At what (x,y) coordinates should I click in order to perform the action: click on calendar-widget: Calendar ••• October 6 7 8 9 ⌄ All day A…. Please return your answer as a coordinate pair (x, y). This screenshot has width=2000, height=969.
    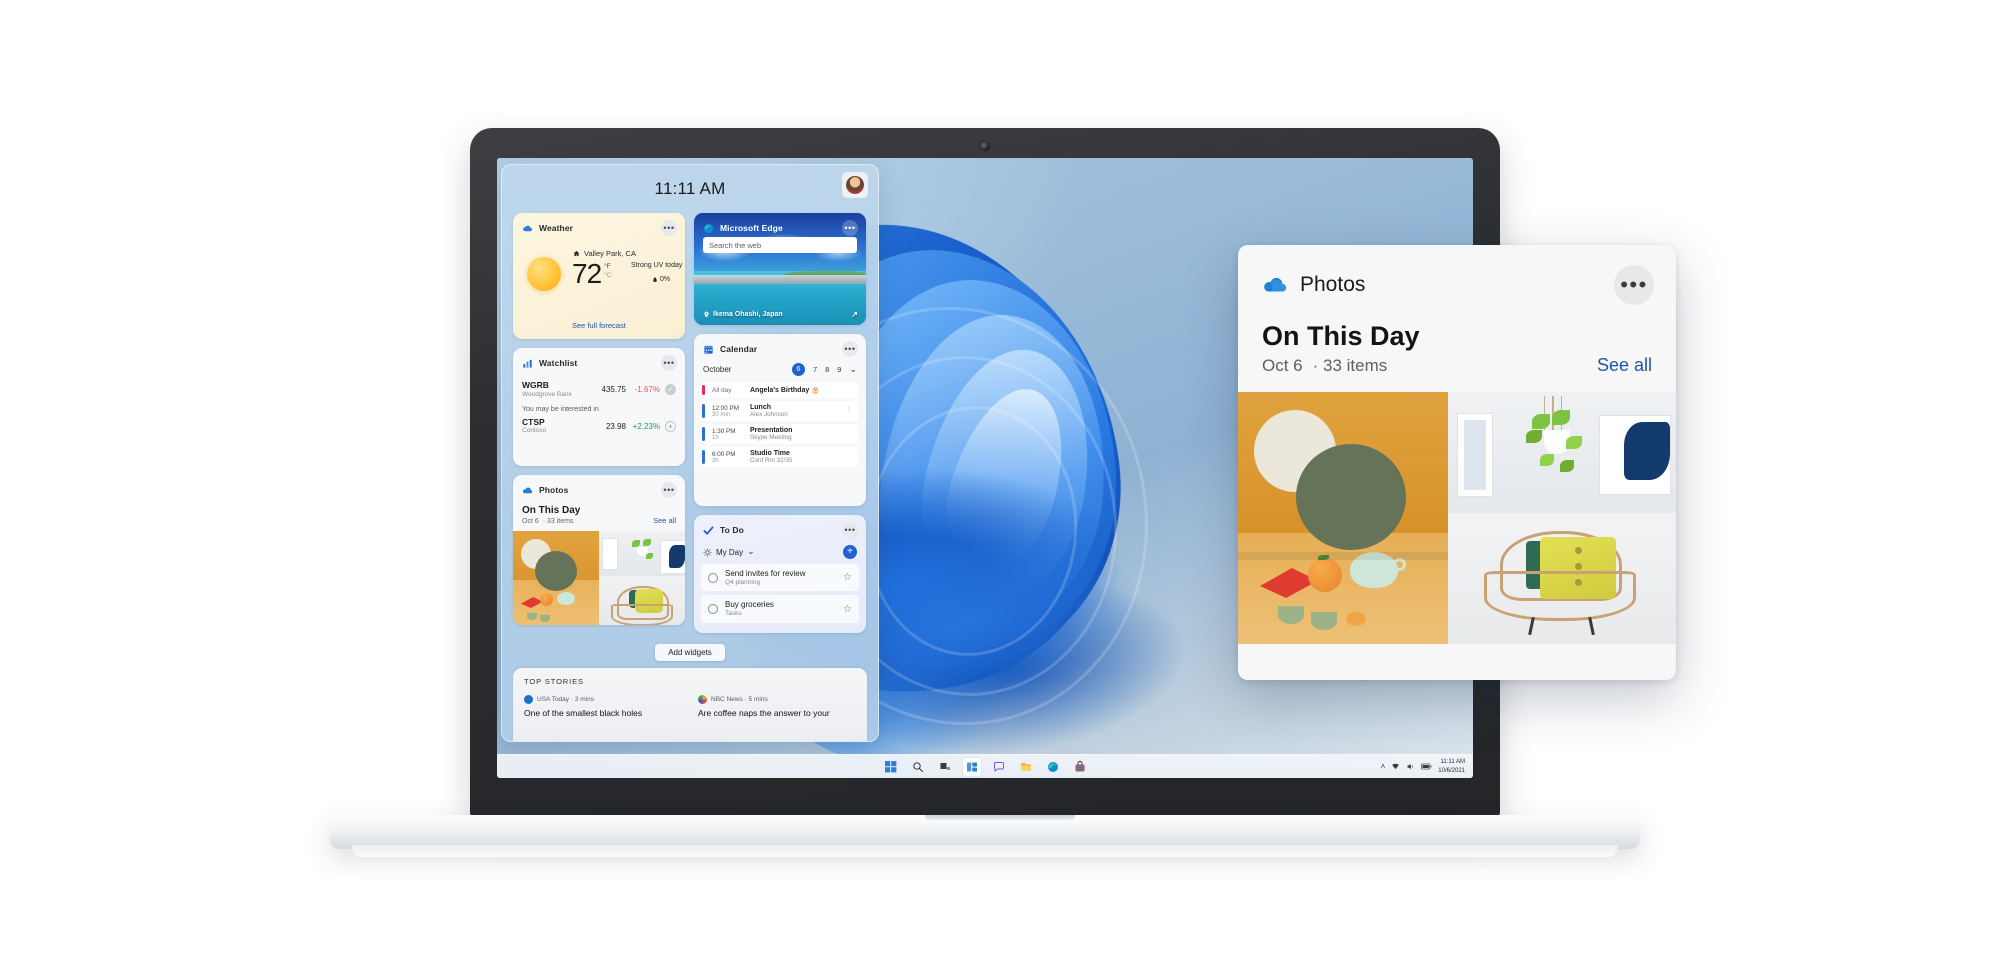
    Looking at the image, I should click on (780, 420).